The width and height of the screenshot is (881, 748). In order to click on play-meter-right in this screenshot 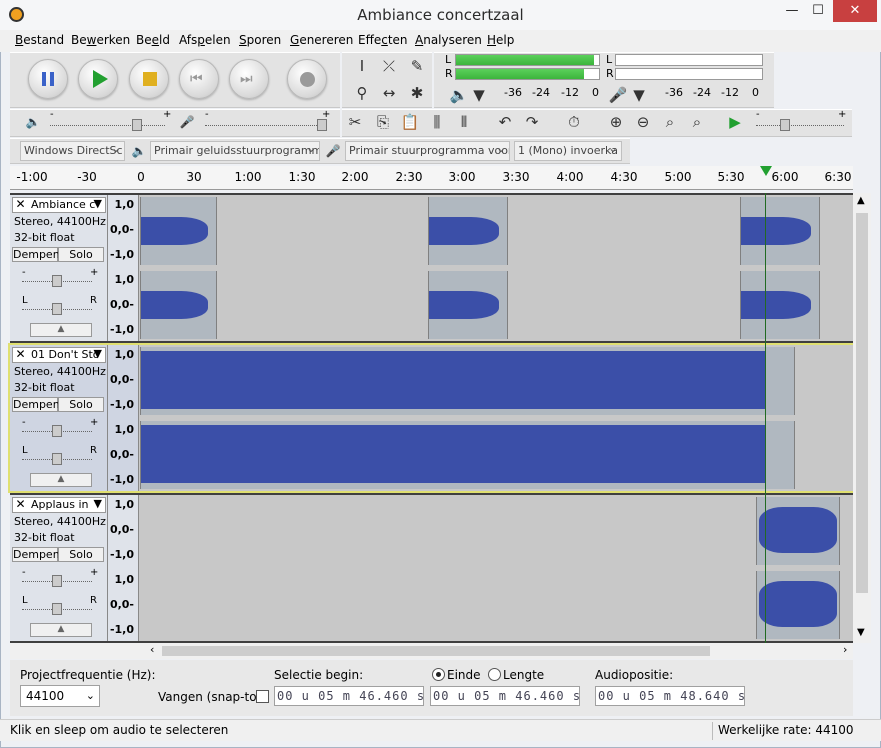, I will do `click(527, 74)`.